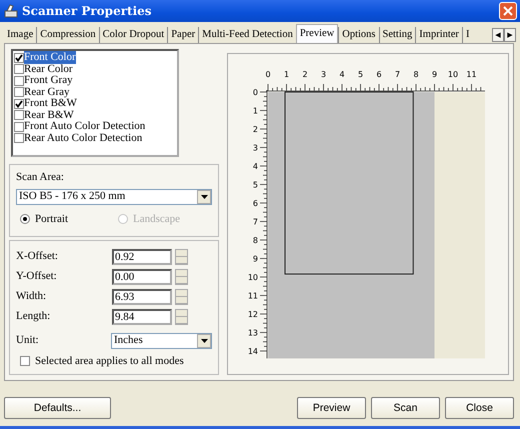  I want to click on number-field: 0.00, so click(142, 276).